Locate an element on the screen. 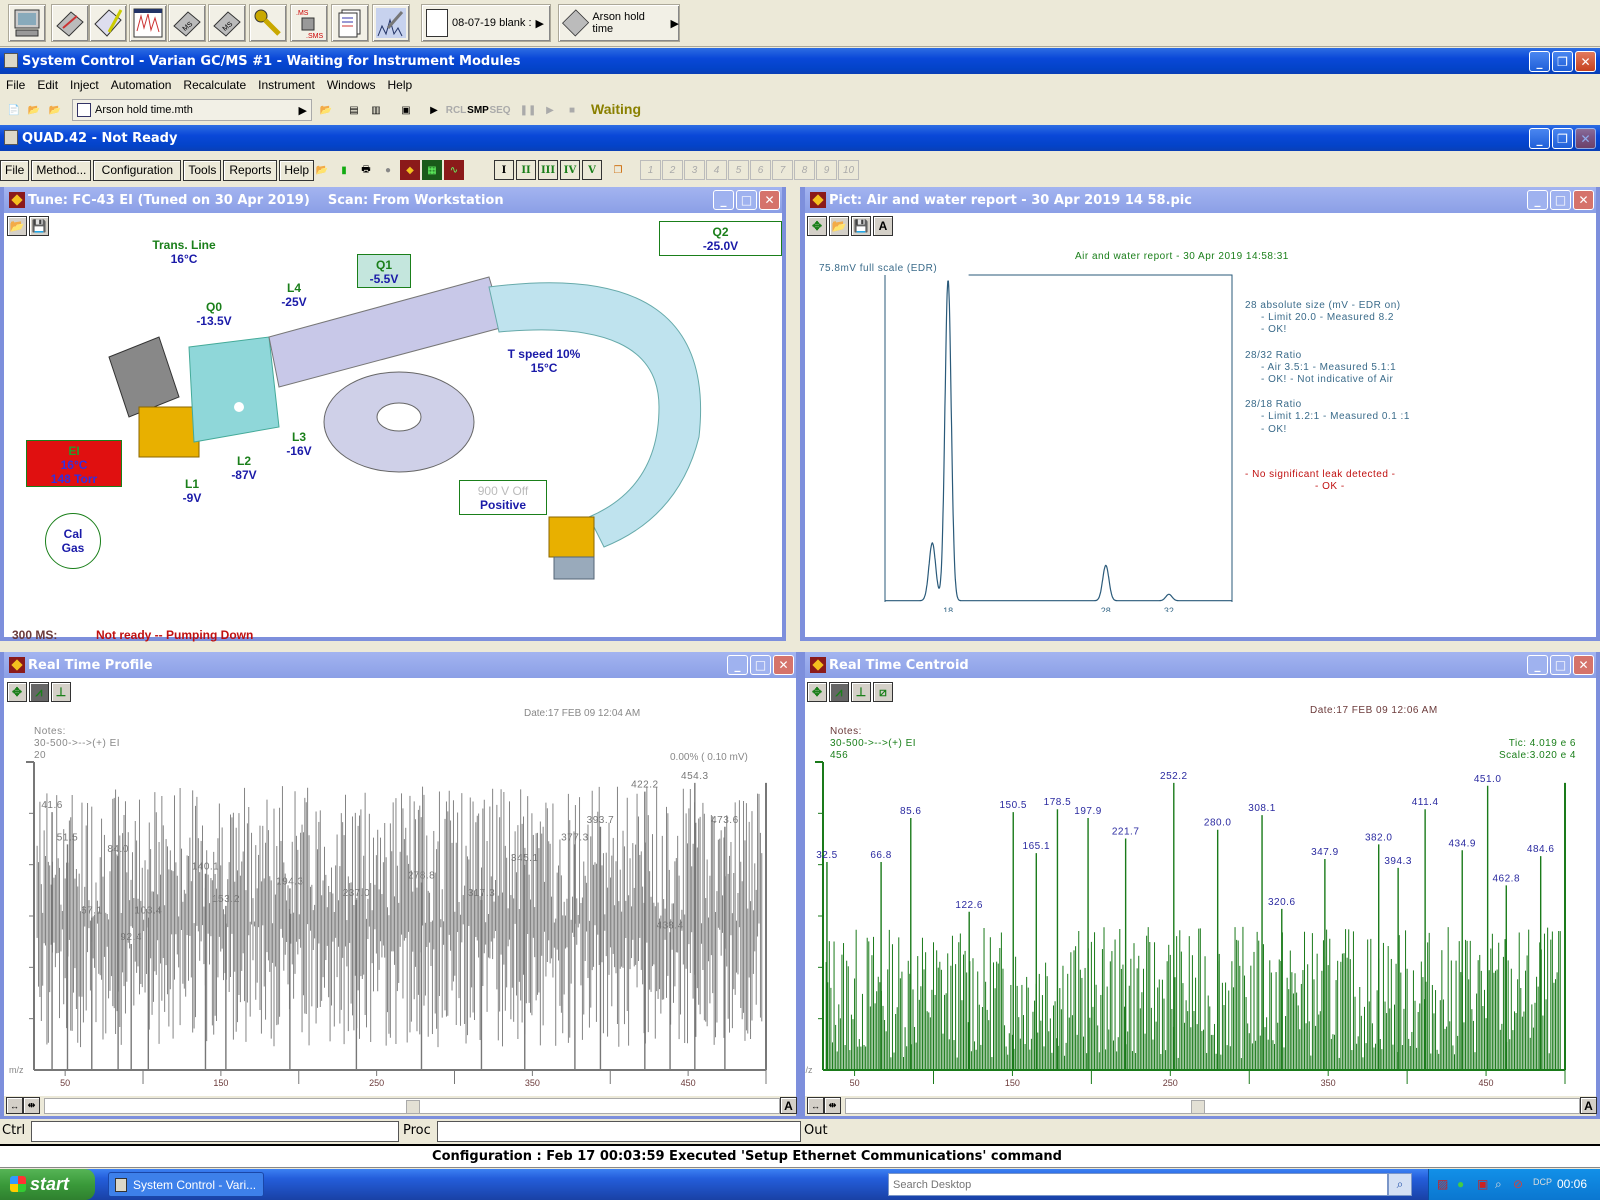  centroid-mode-icon: ⊥ is located at coordinates (861, 692).